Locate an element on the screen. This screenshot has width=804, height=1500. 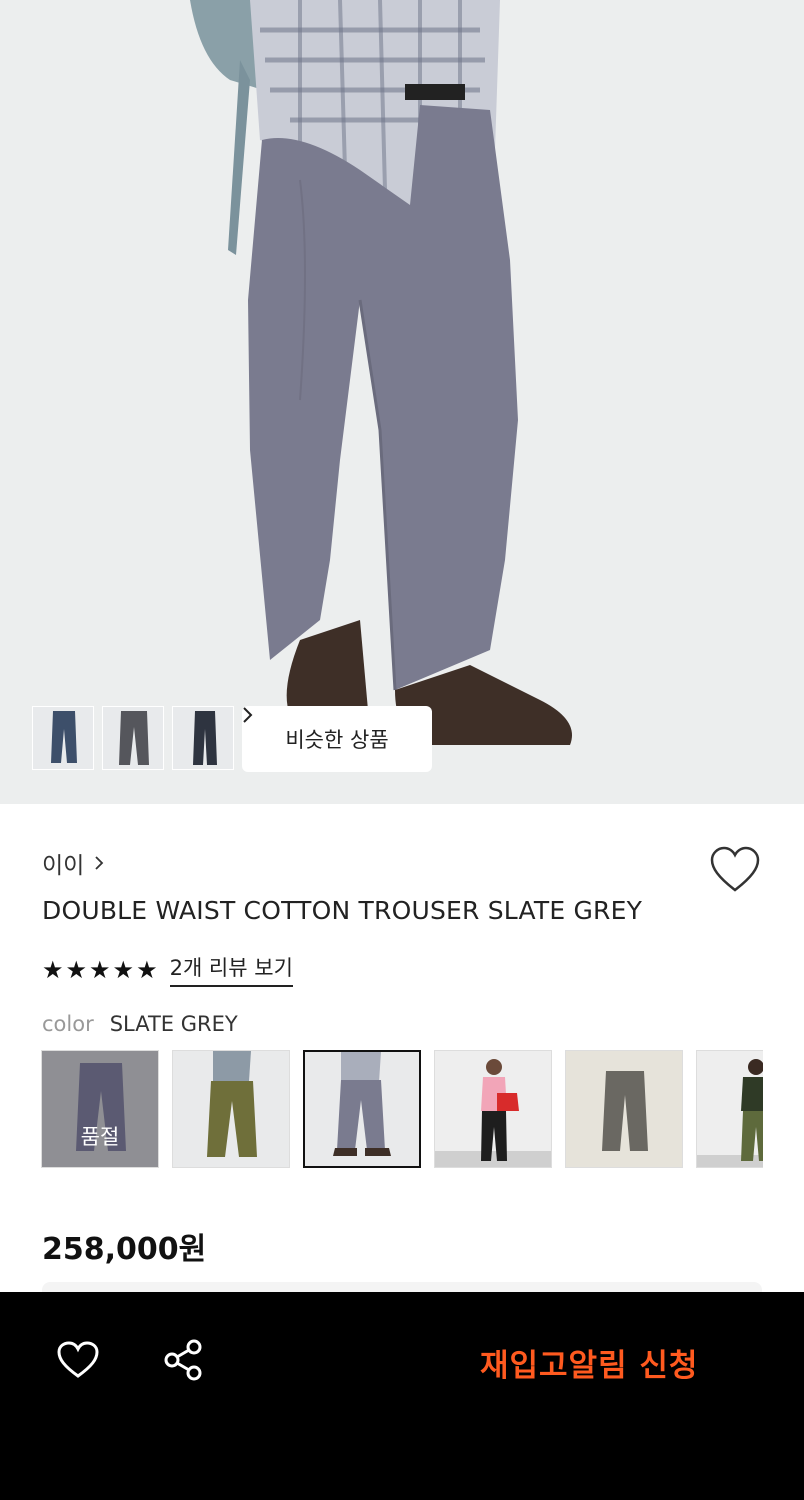
rating-row: ★ ★ ★ ★ ★ 2개 리뷰 보기 is located at coordinates (167, 969).